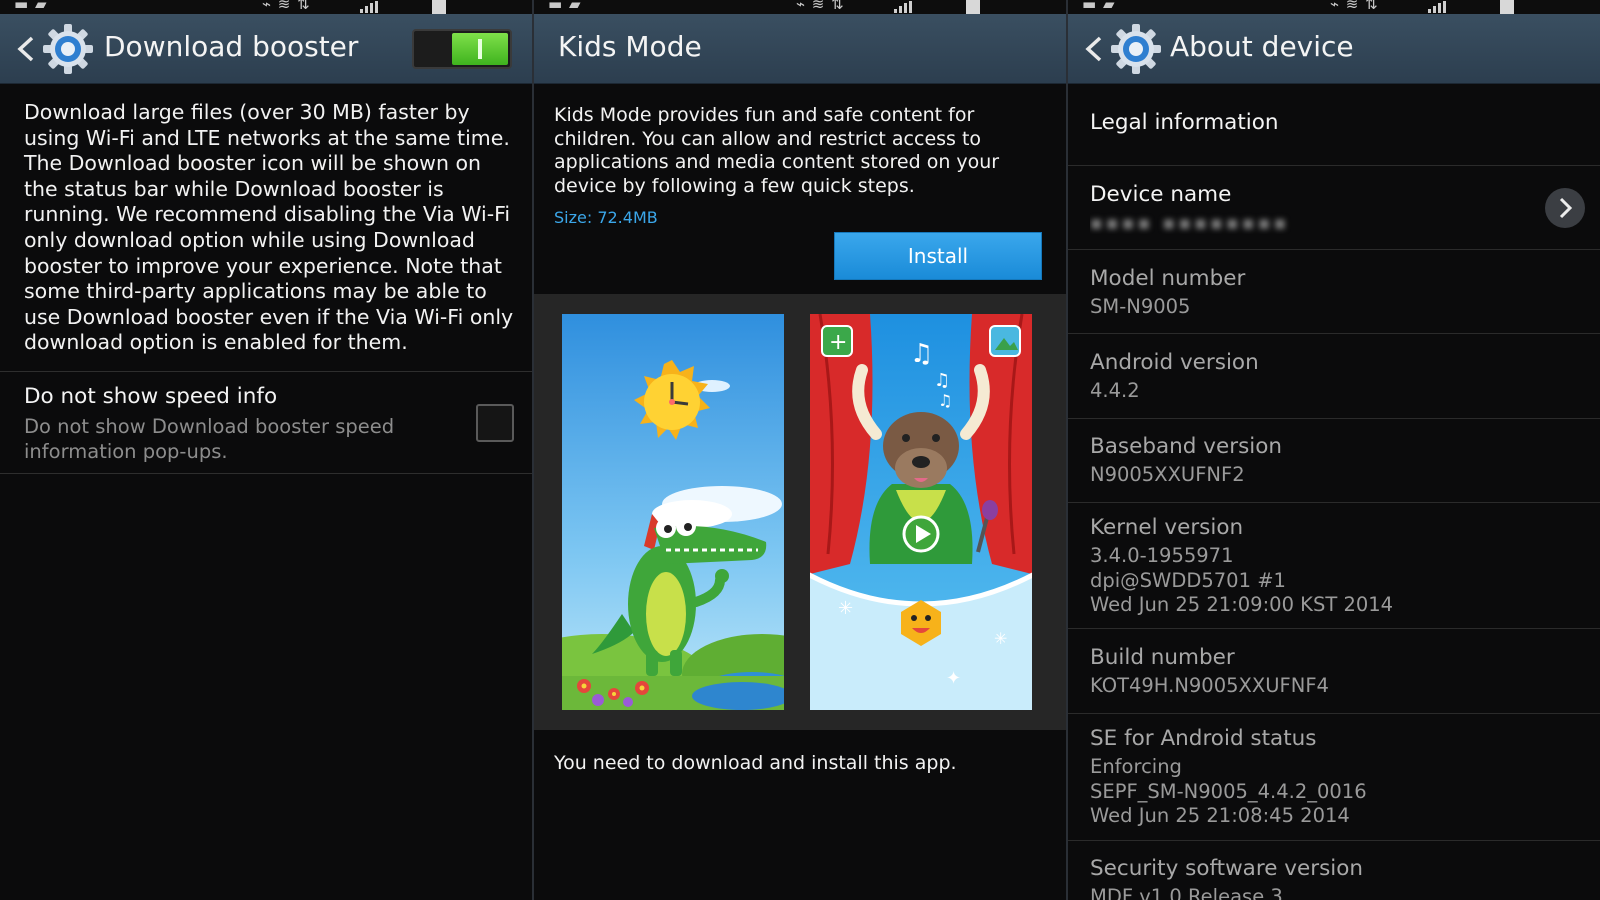 This screenshot has height=900, width=1600. Describe the element at coordinates (1167, 527) in the screenshot. I see `item-title: Kernel version` at that location.